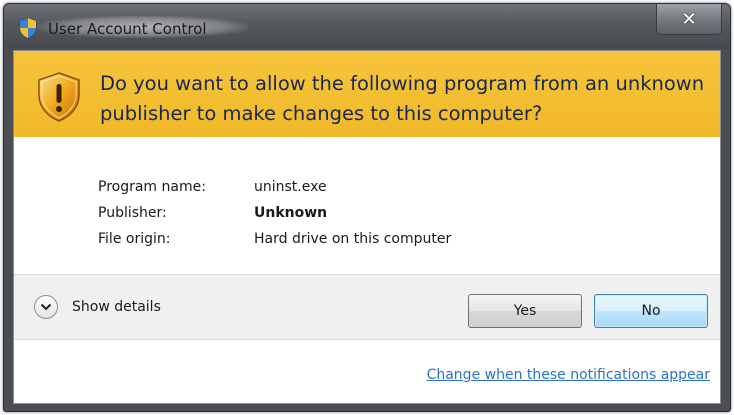 This screenshot has height=415, width=734. Describe the element at coordinates (651, 311) in the screenshot. I see `no-button: No` at that location.